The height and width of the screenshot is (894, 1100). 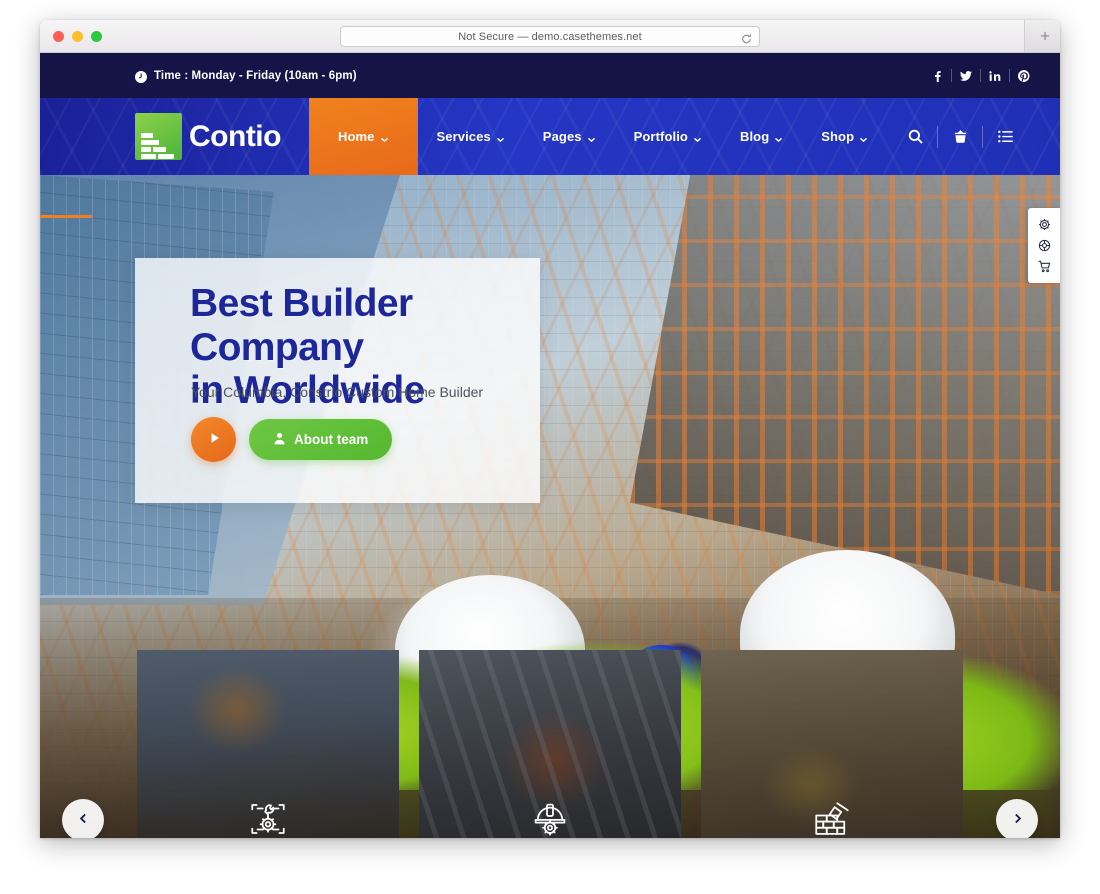 I want to click on nav-label: Pages, so click(x=562, y=136).